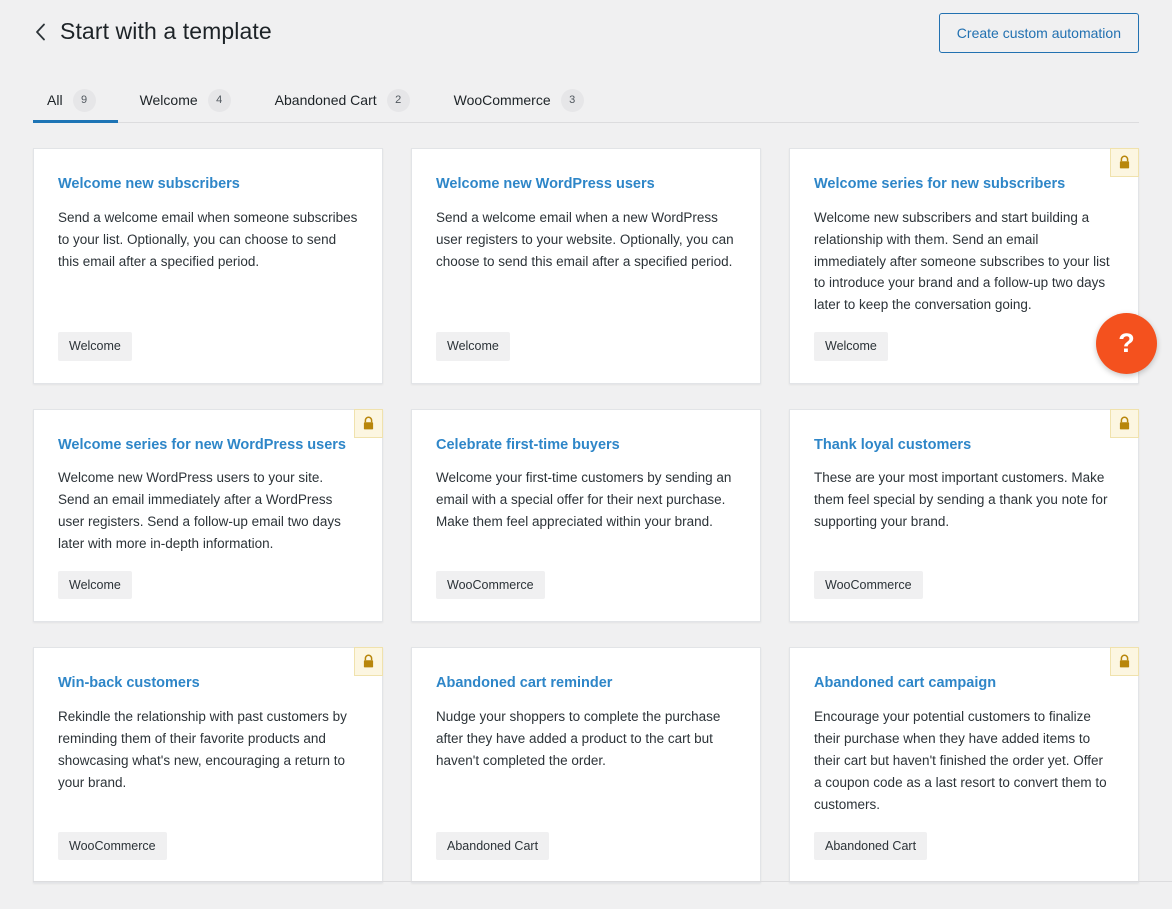 This screenshot has height=909, width=1172. Describe the element at coordinates (524, 683) in the screenshot. I see `template-card-title: Abandoned cart reminder` at that location.